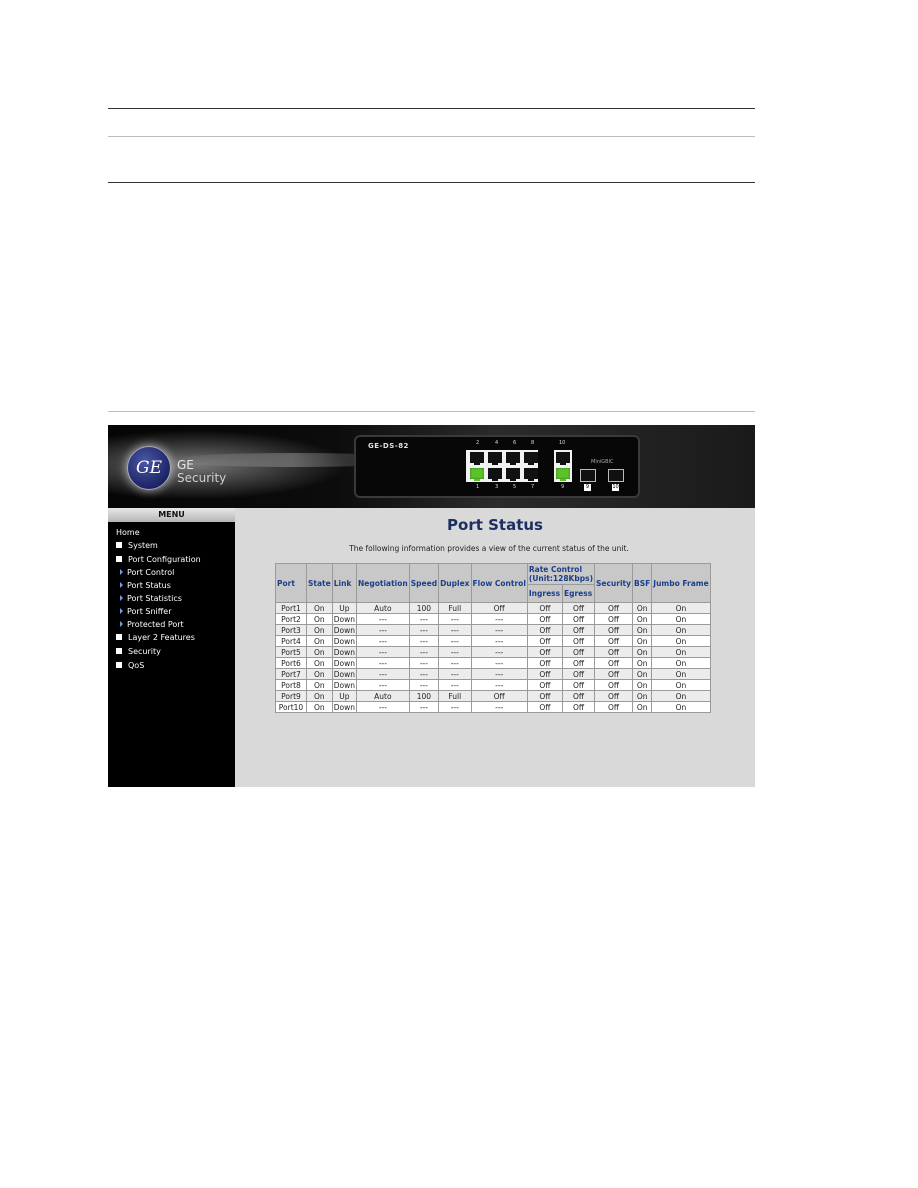  Describe the element at coordinates (143, 545) in the screenshot. I see `menu-item-label: System` at that location.